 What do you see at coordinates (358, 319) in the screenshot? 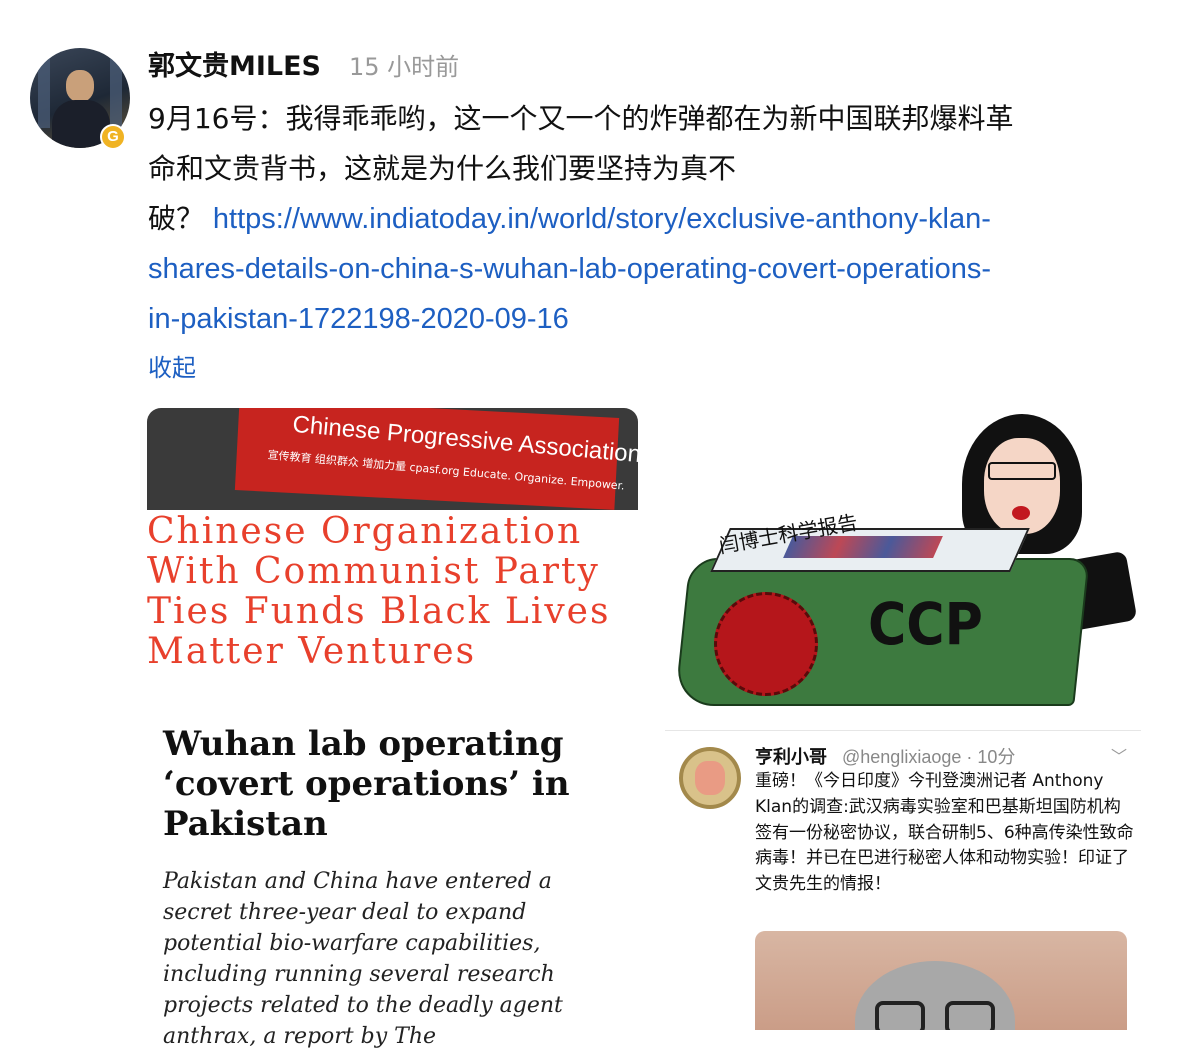
I see `article-link: in-pakistan-1722198-2020-09-16` at bounding box center [358, 319].